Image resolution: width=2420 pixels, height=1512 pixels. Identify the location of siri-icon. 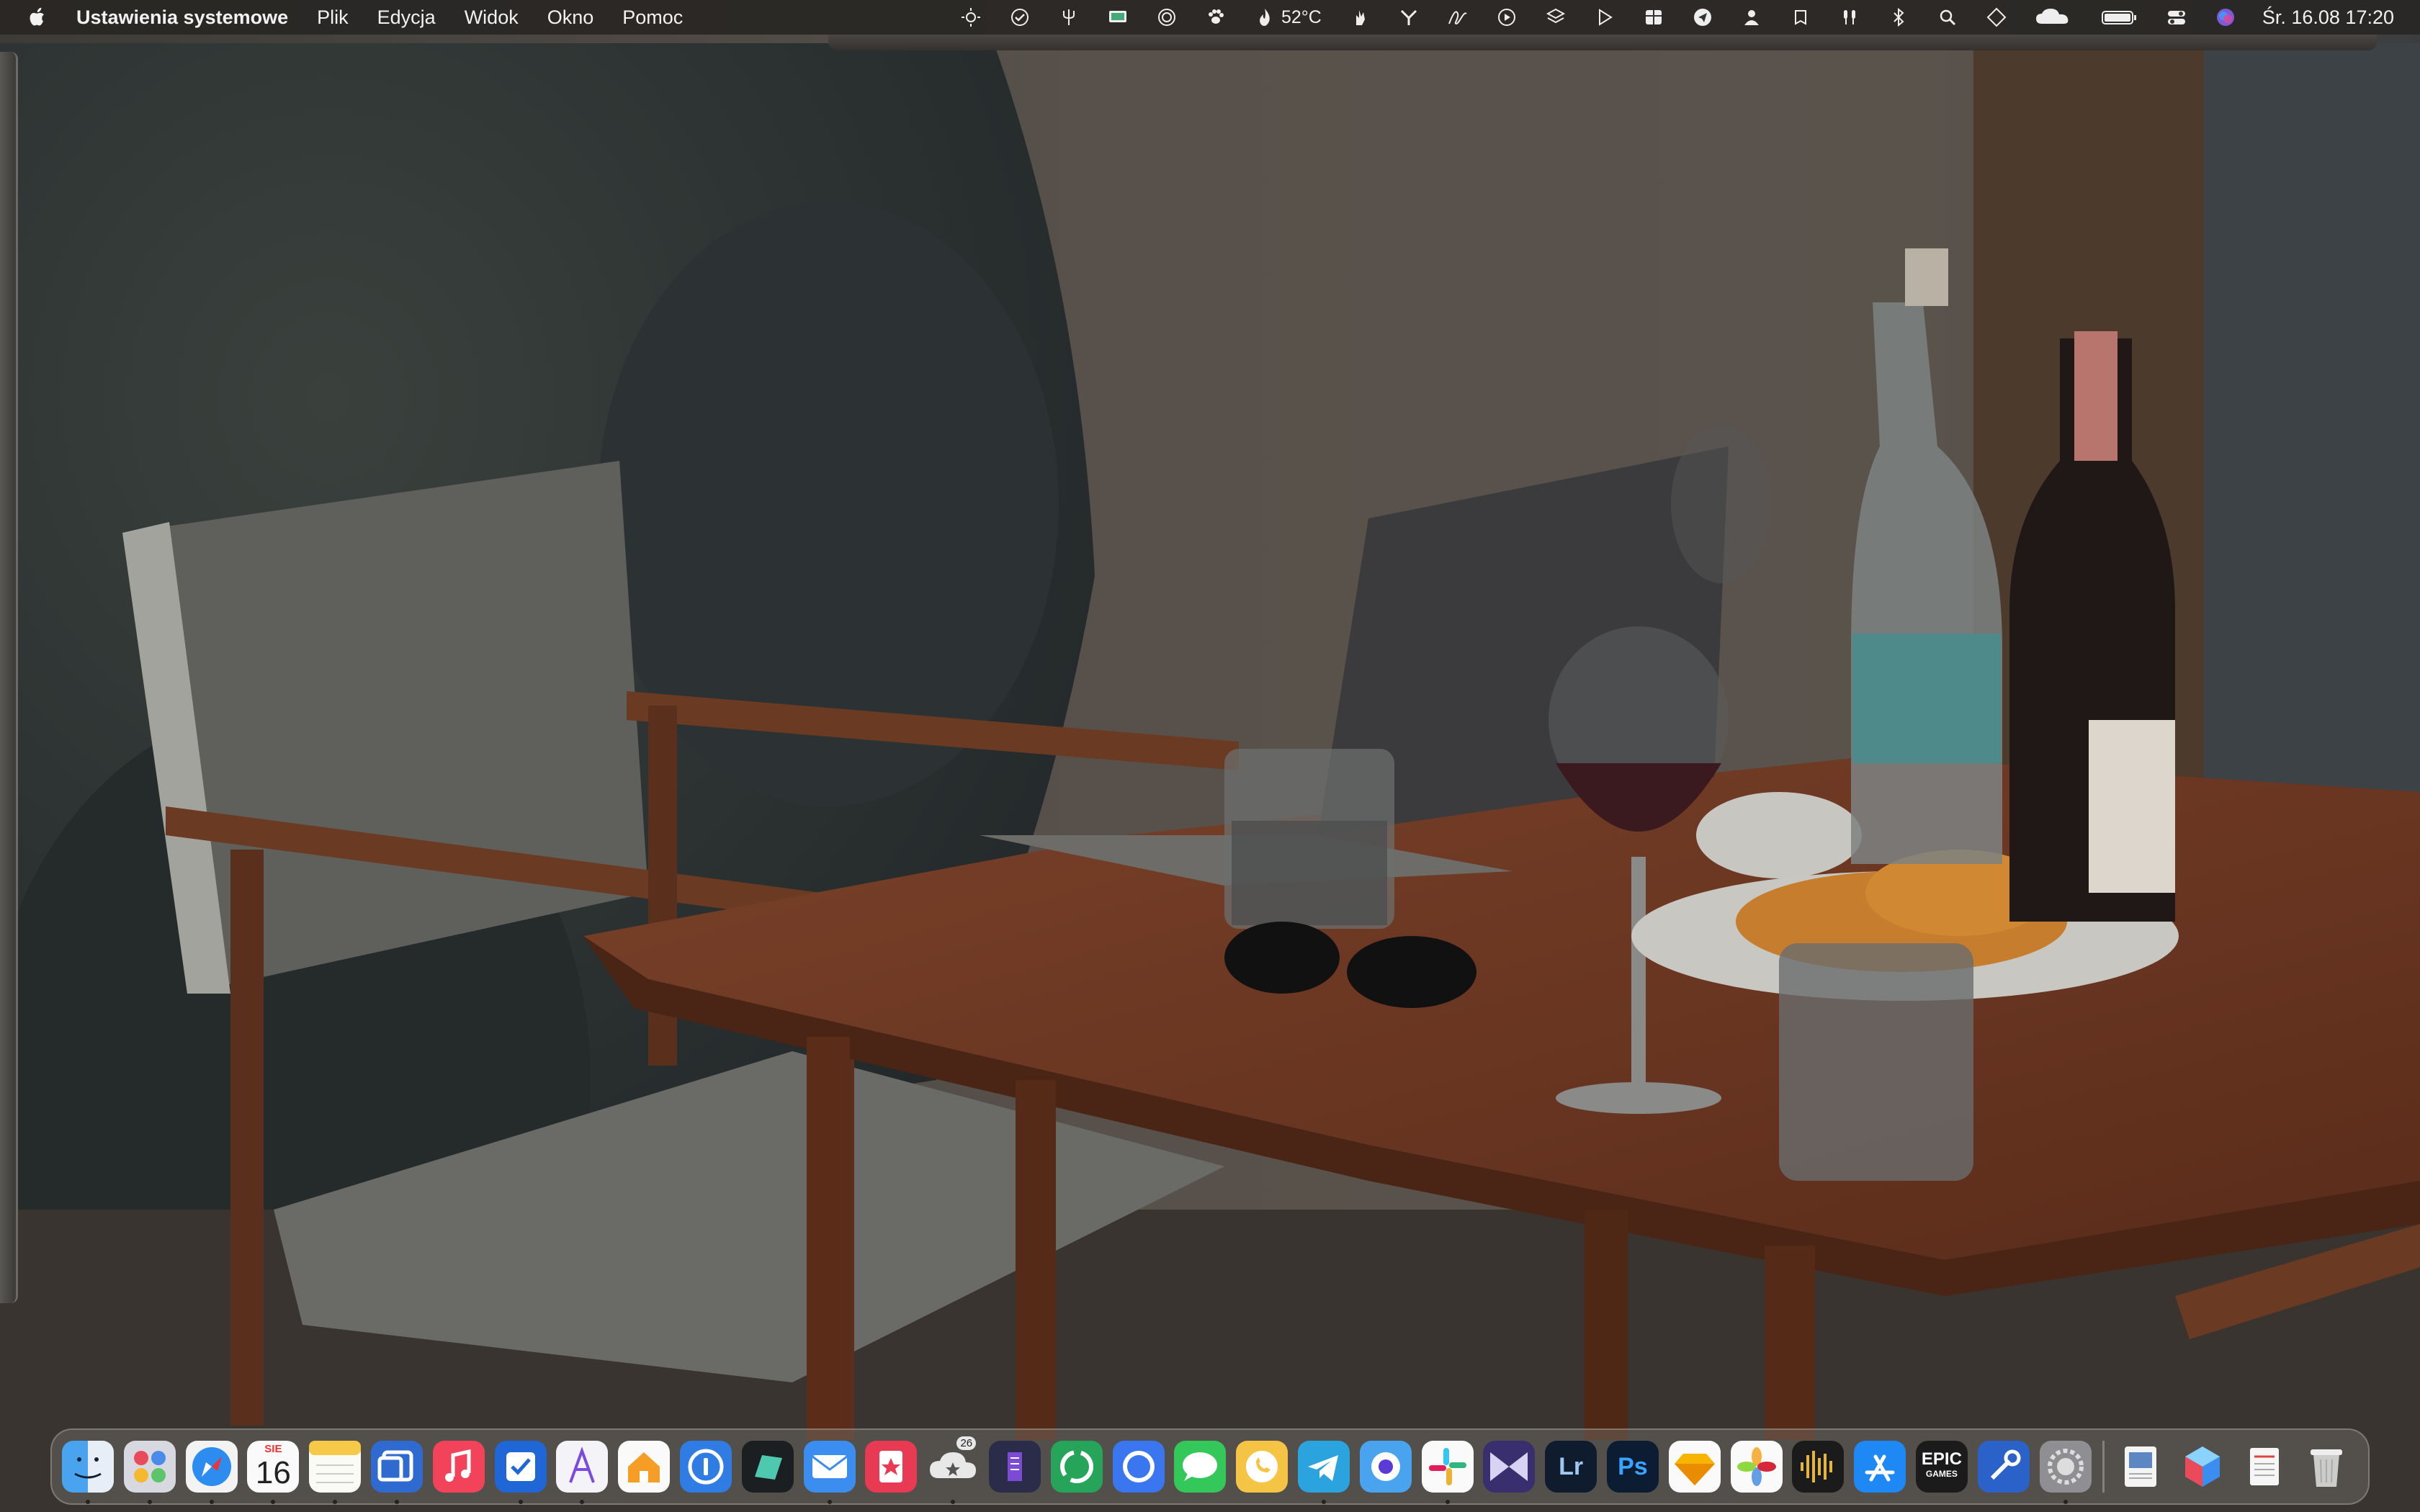
(2225, 17).